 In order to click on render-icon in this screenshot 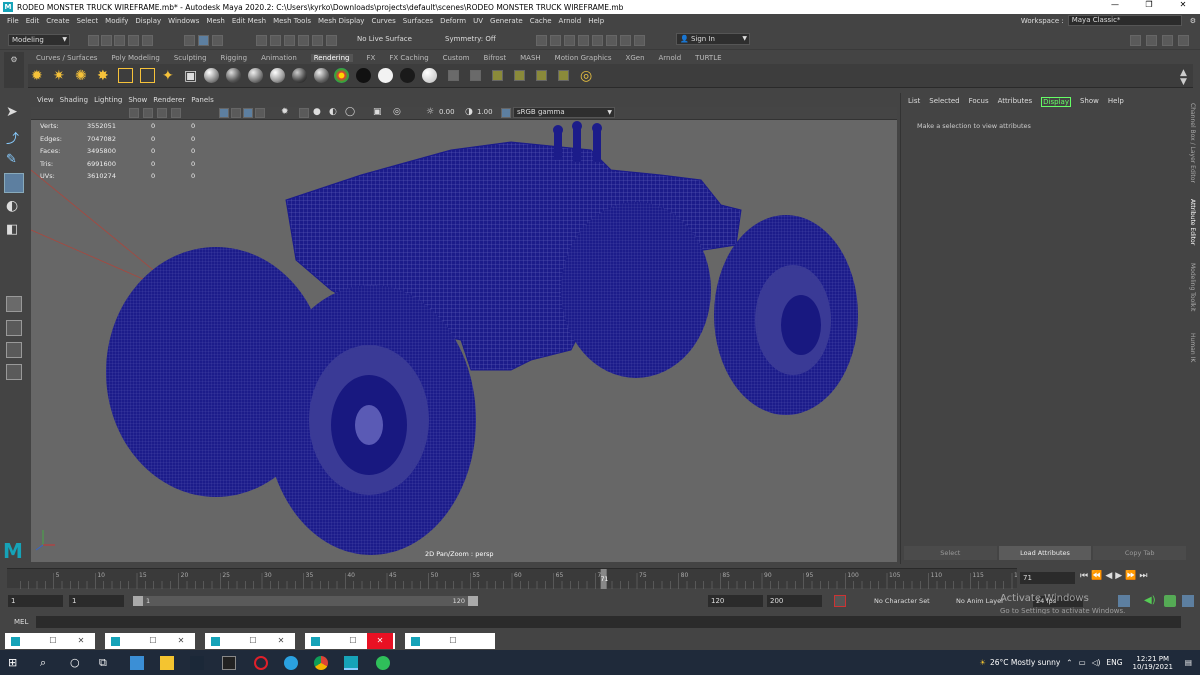, I will do `click(541, 40)`.